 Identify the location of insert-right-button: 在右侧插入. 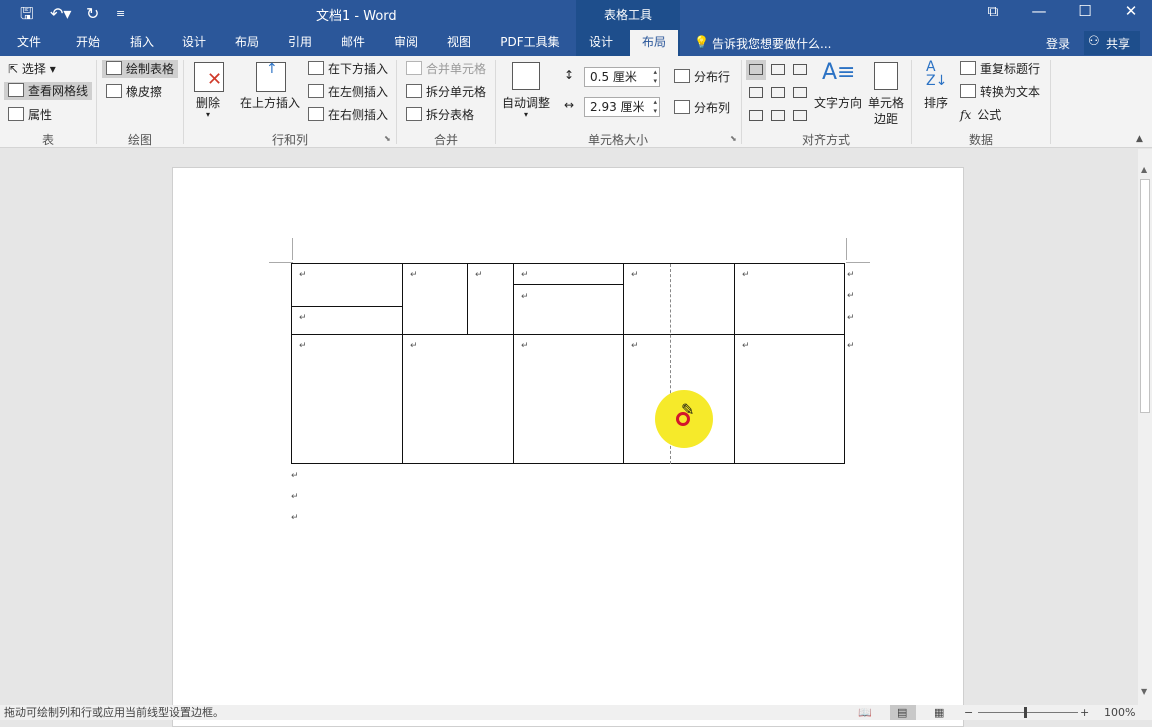
(348, 115).